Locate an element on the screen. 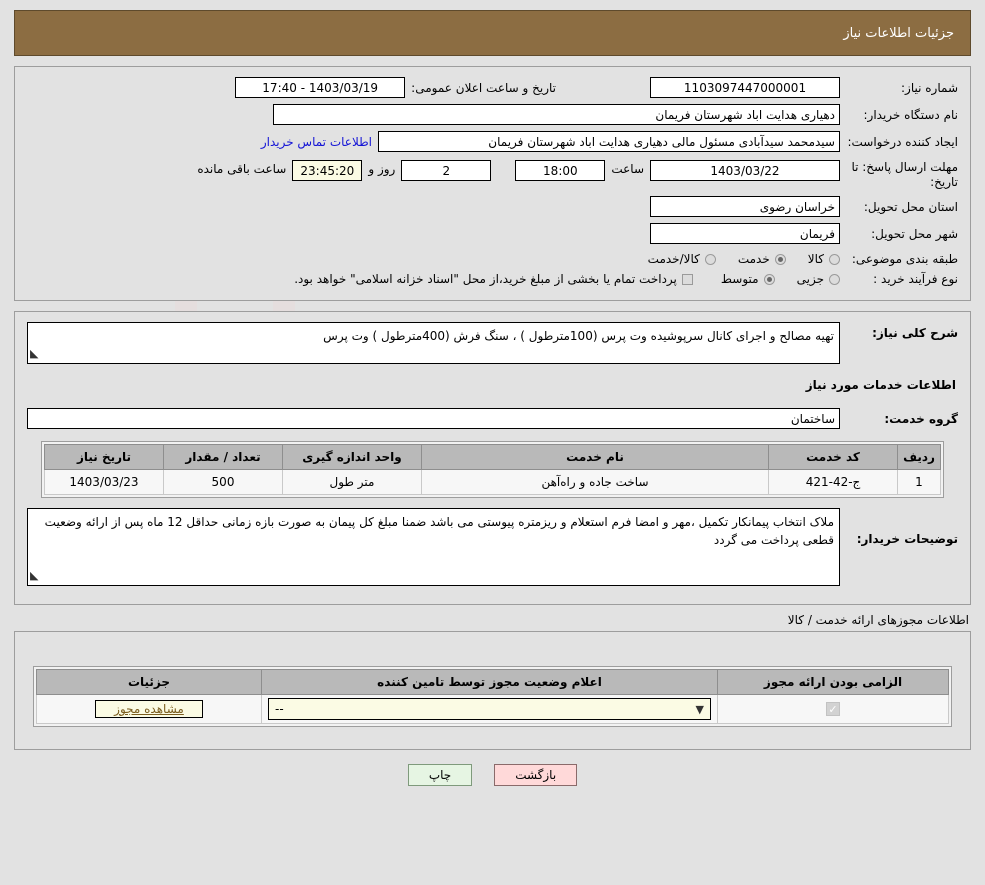  license-status-value: -- is located at coordinates (279, 709).